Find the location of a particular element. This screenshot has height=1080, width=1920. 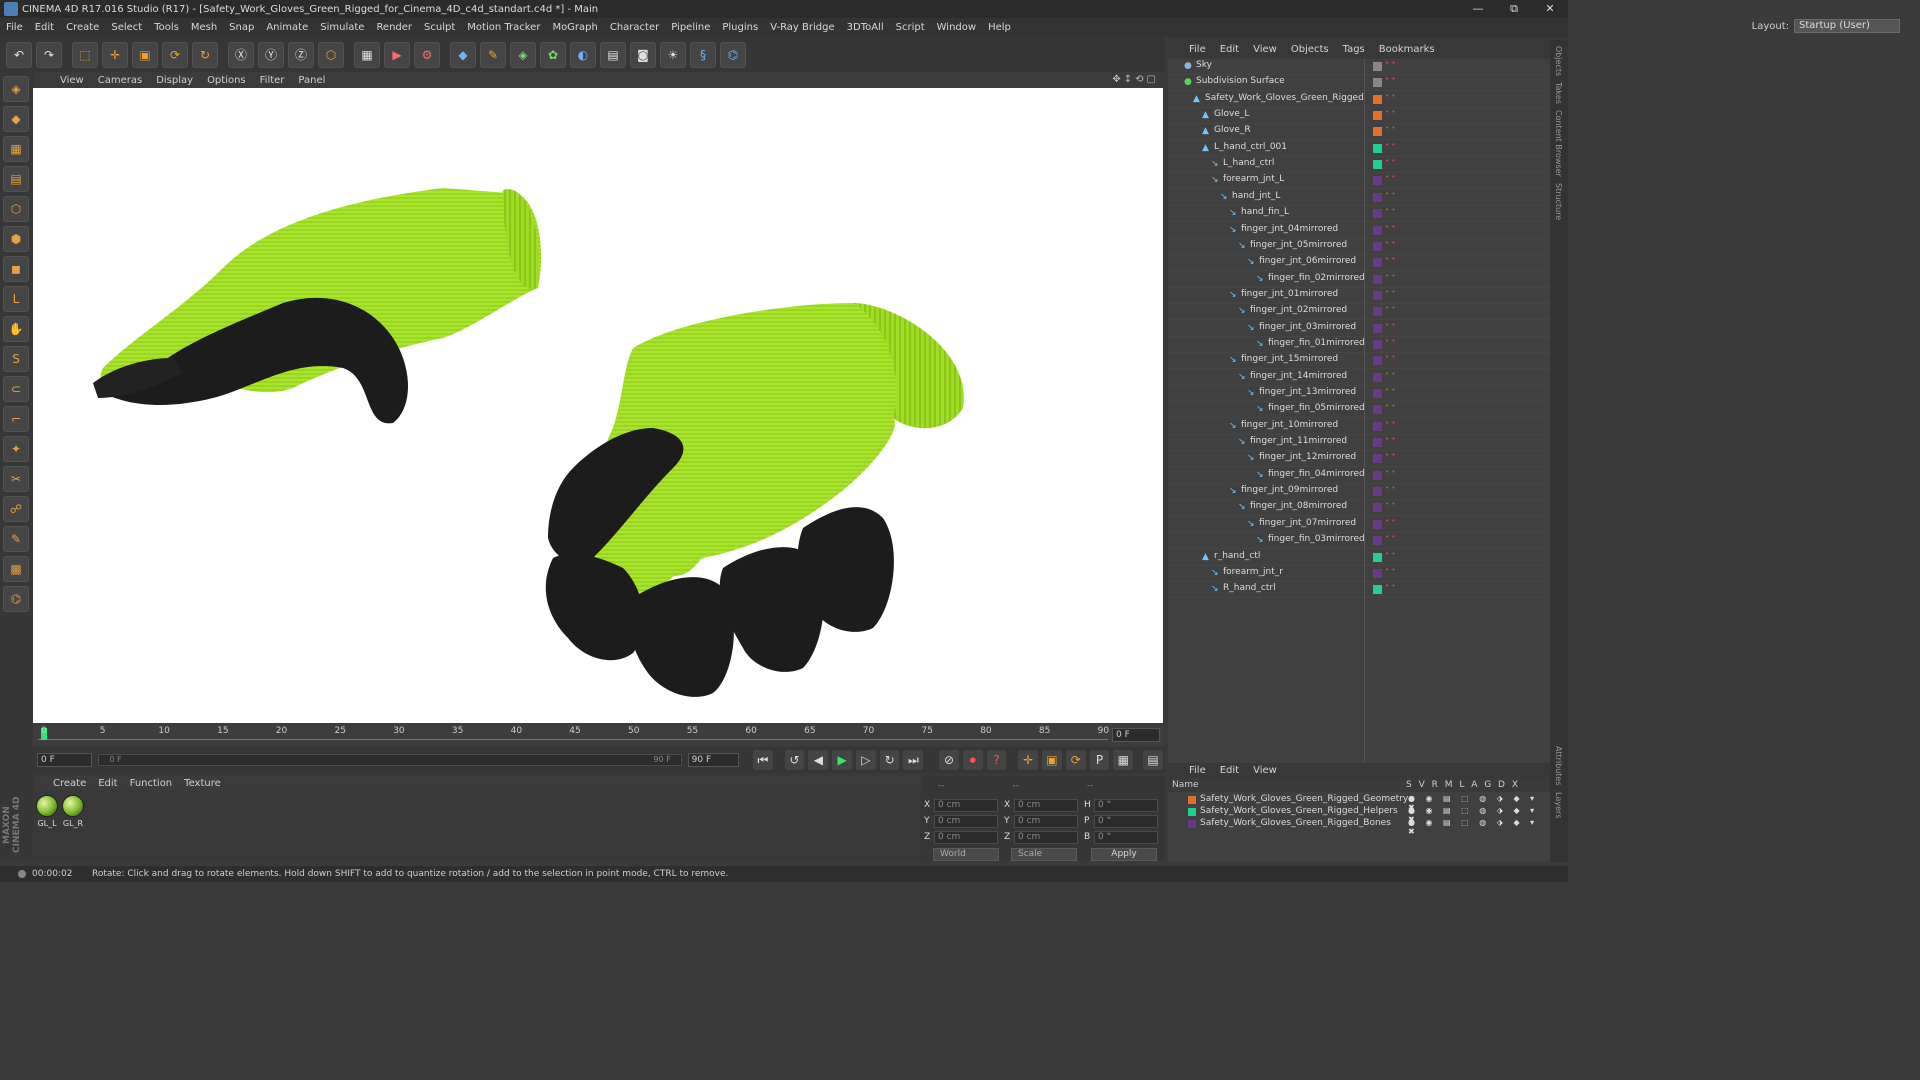

end-frame-field: 90 F is located at coordinates (713, 760).